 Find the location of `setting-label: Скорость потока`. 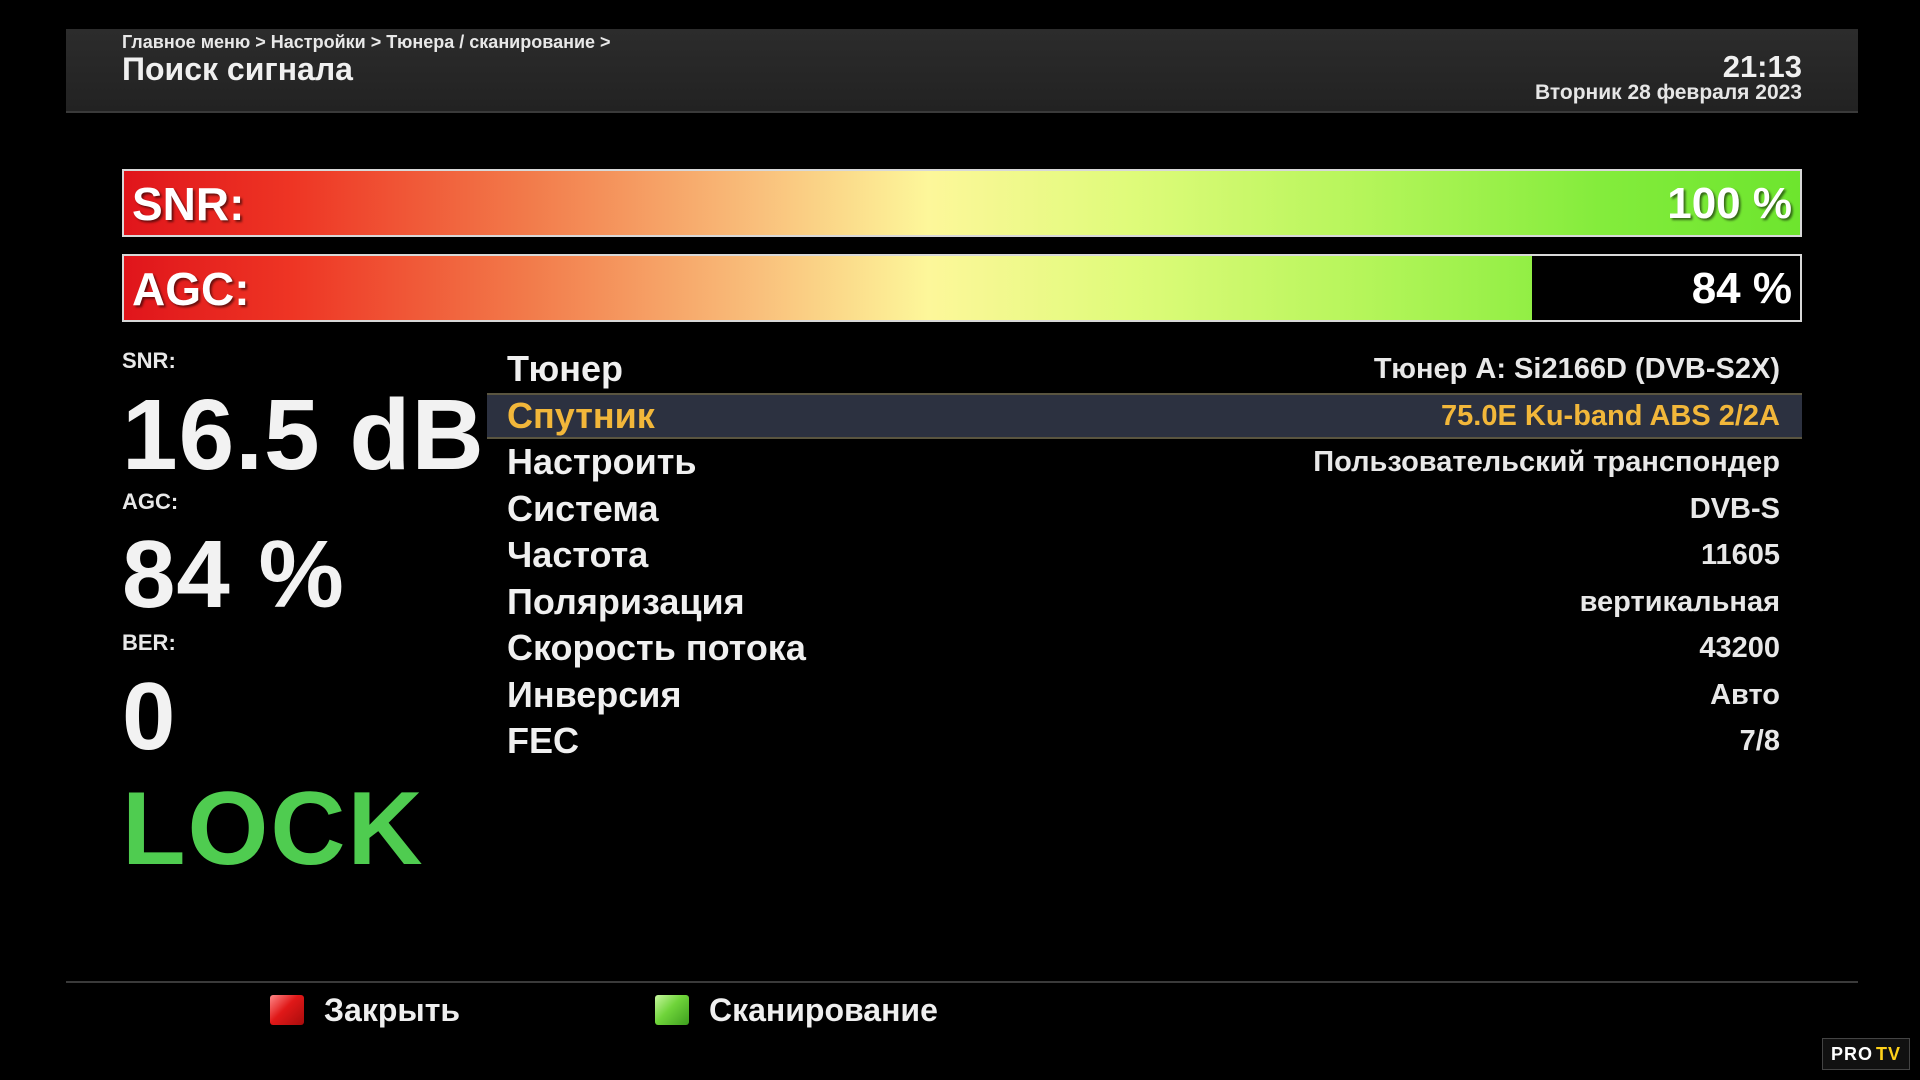

setting-label: Скорость потока is located at coordinates (656, 647).